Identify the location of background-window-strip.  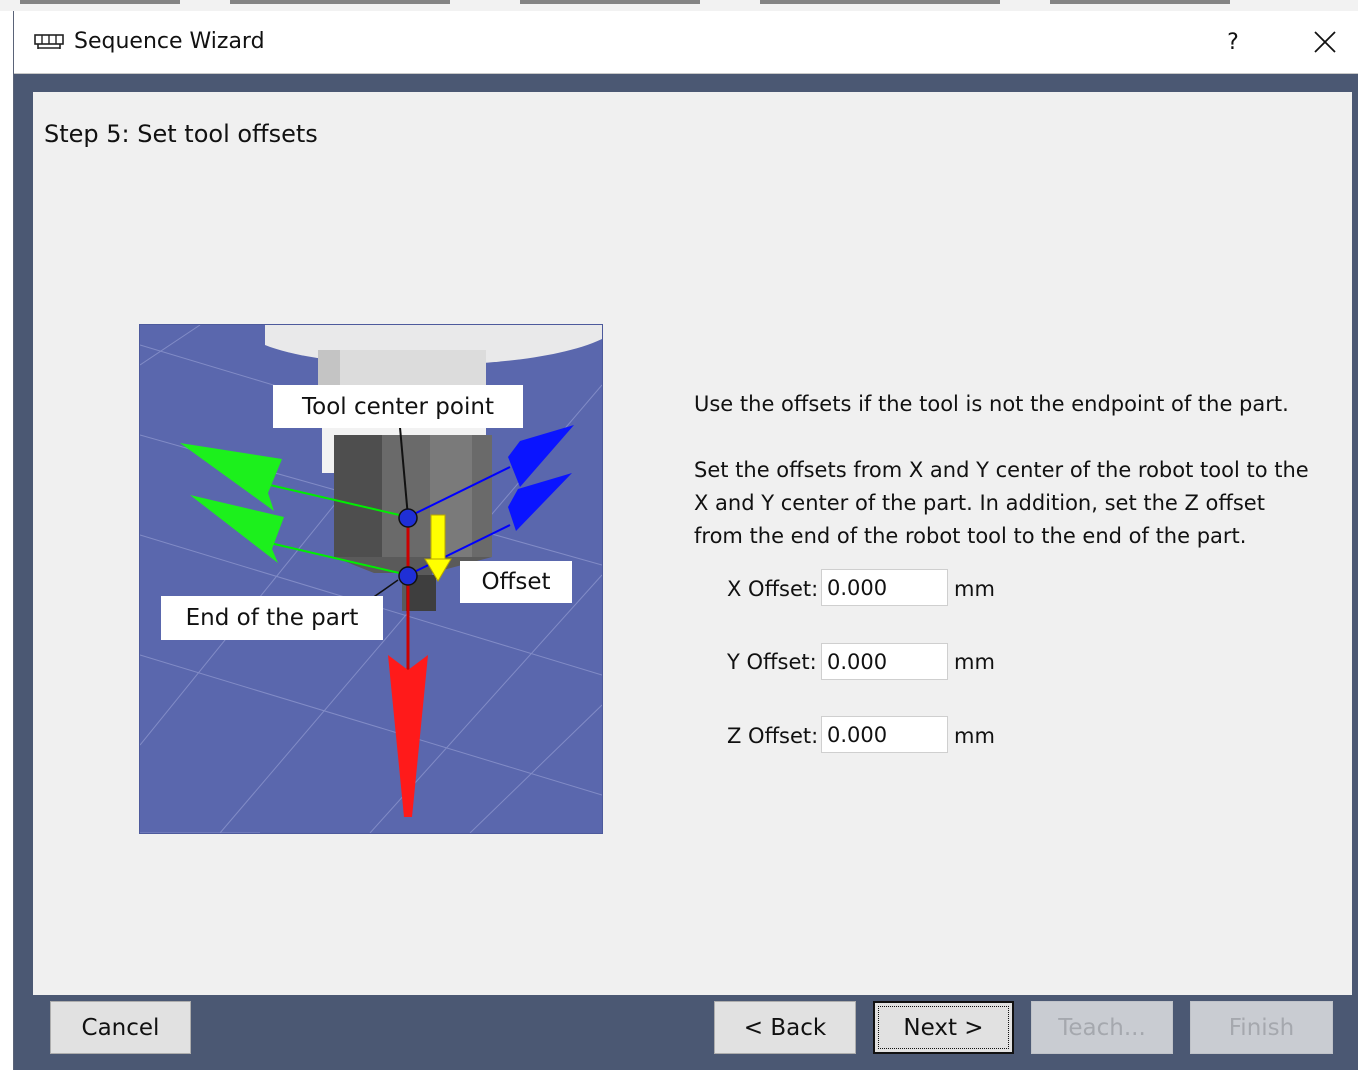
(679, 5).